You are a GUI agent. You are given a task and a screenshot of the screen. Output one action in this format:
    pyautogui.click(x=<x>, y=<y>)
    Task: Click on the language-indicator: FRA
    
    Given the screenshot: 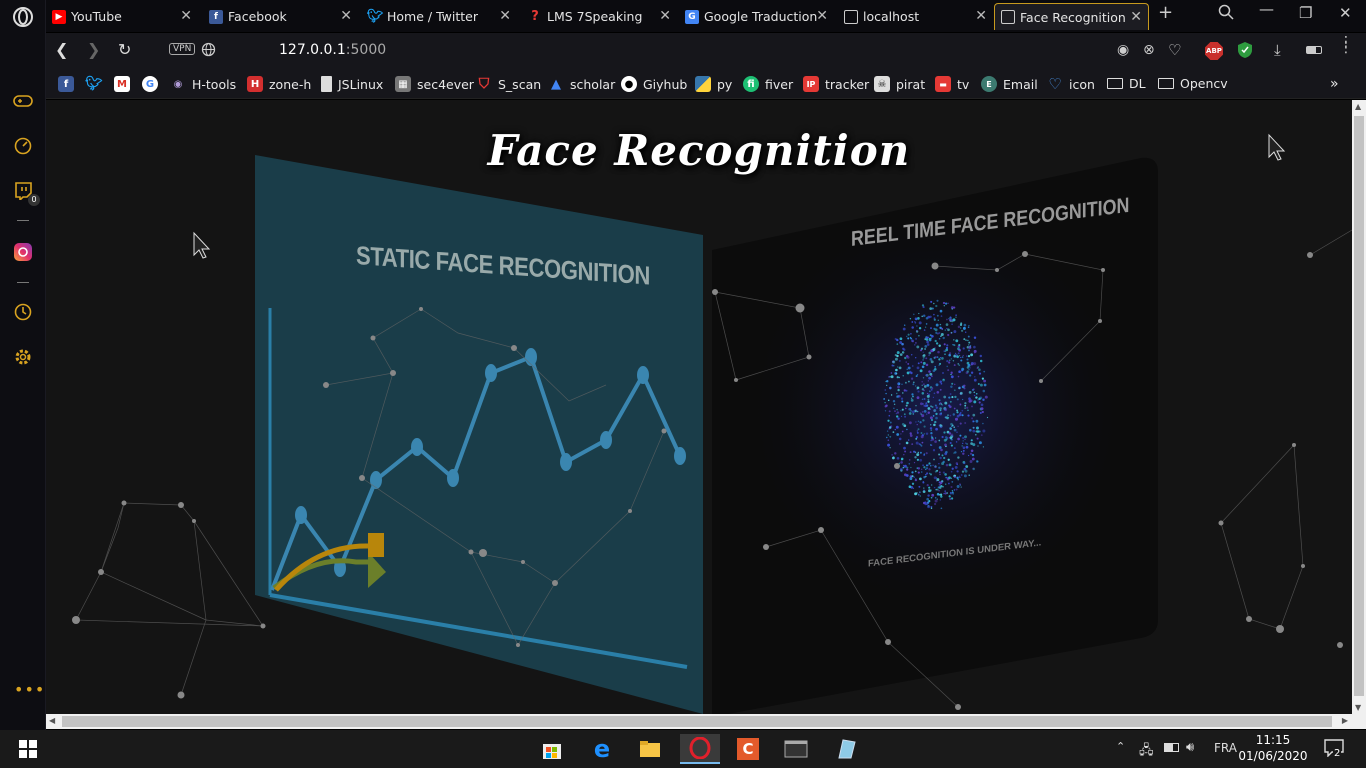 What is the action you would take?
    pyautogui.click(x=1225, y=748)
    